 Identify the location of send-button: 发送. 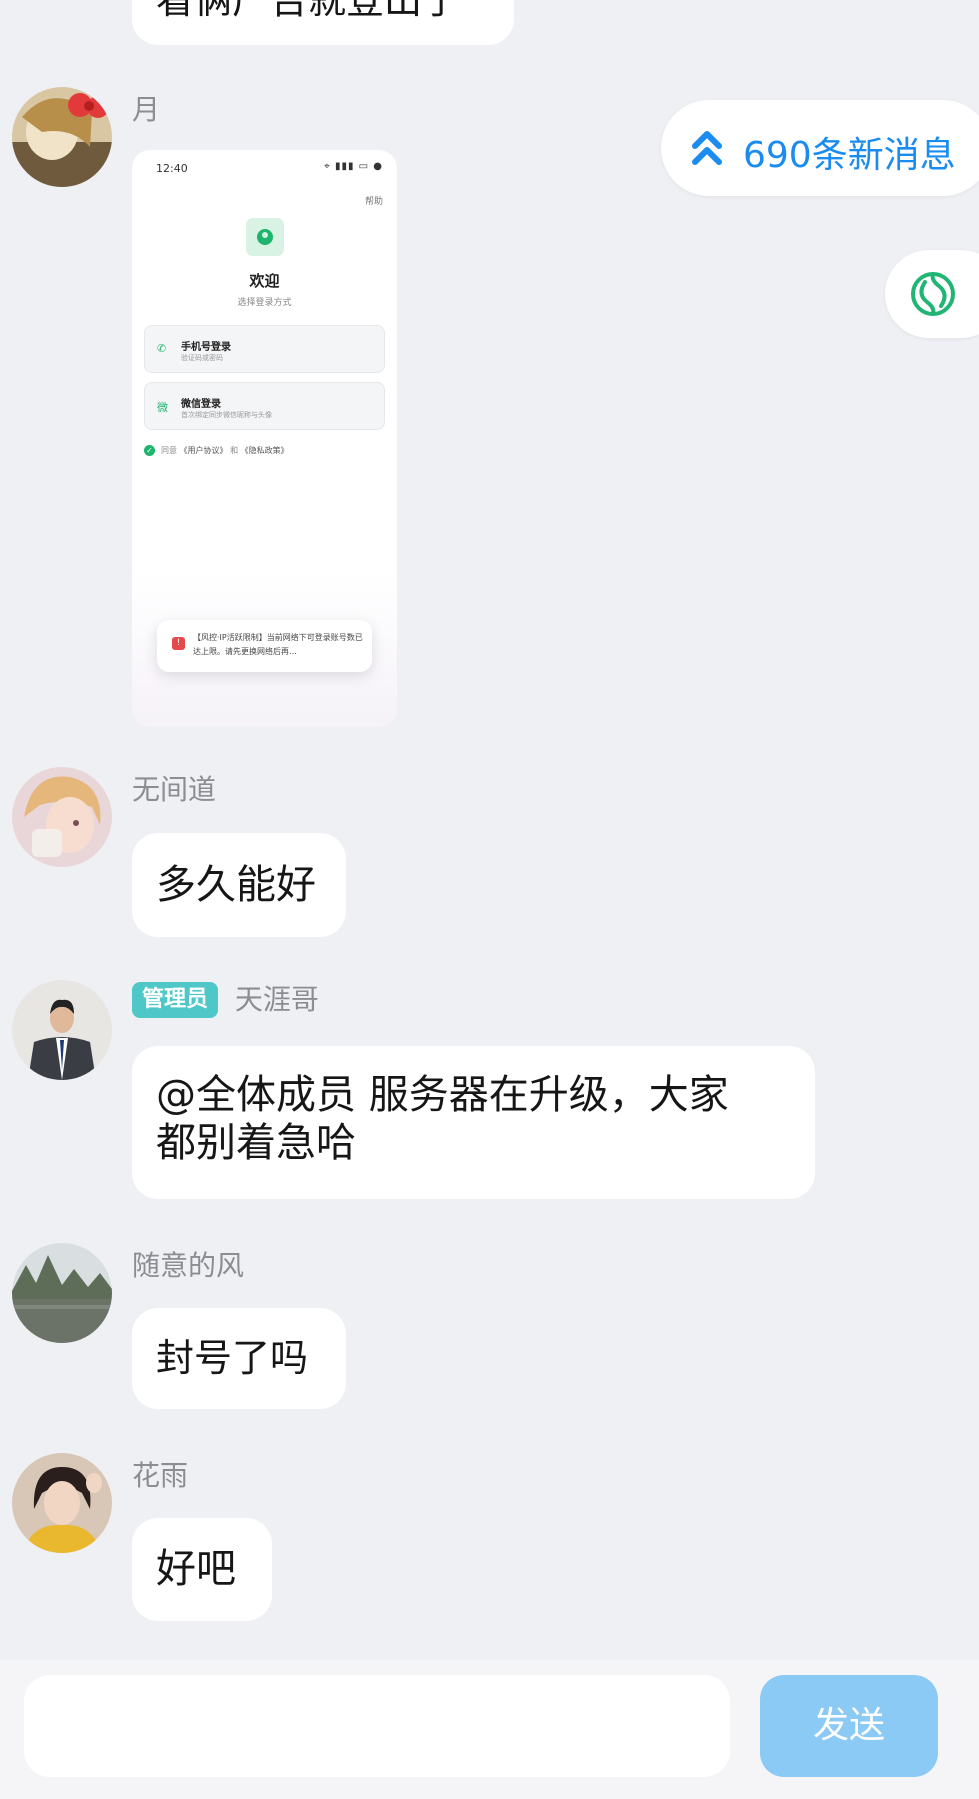
(849, 1726).